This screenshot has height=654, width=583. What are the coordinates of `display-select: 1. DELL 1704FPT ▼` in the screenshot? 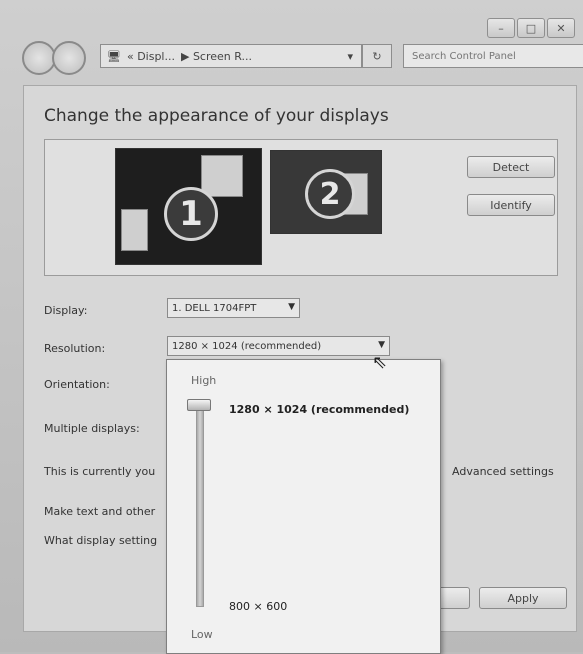 It's located at (233, 308).